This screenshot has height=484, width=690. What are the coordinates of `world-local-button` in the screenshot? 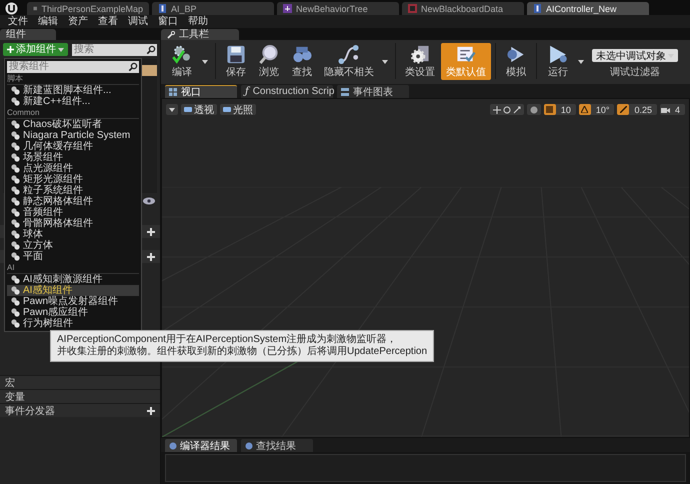 It's located at (533, 109).